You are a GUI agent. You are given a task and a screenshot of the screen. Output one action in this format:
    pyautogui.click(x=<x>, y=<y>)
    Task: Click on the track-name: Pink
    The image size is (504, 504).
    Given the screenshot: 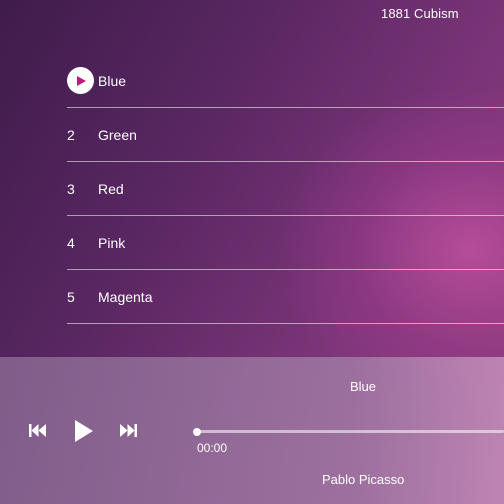 What is the action you would take?
    pyautogui.click(x=112, y=242)
    